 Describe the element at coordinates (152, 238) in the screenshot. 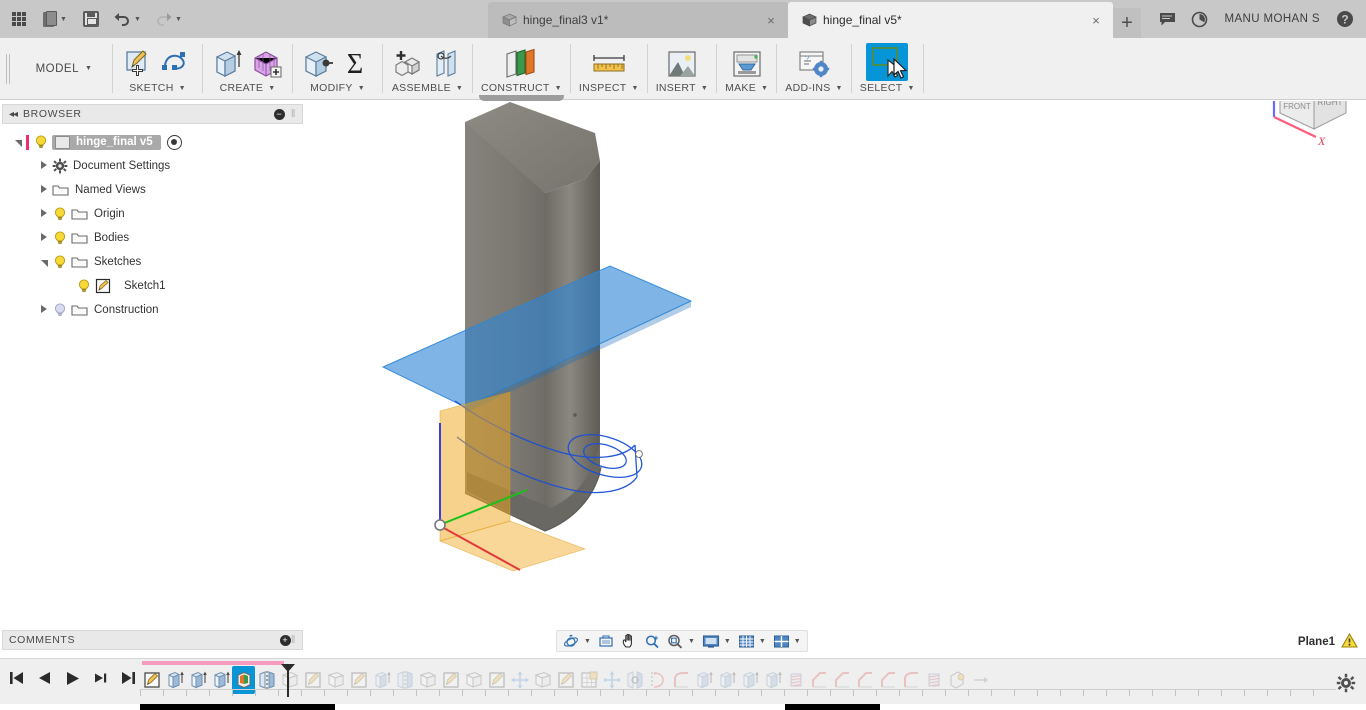

I see `tree-item-bodies: Bodies` at that location.